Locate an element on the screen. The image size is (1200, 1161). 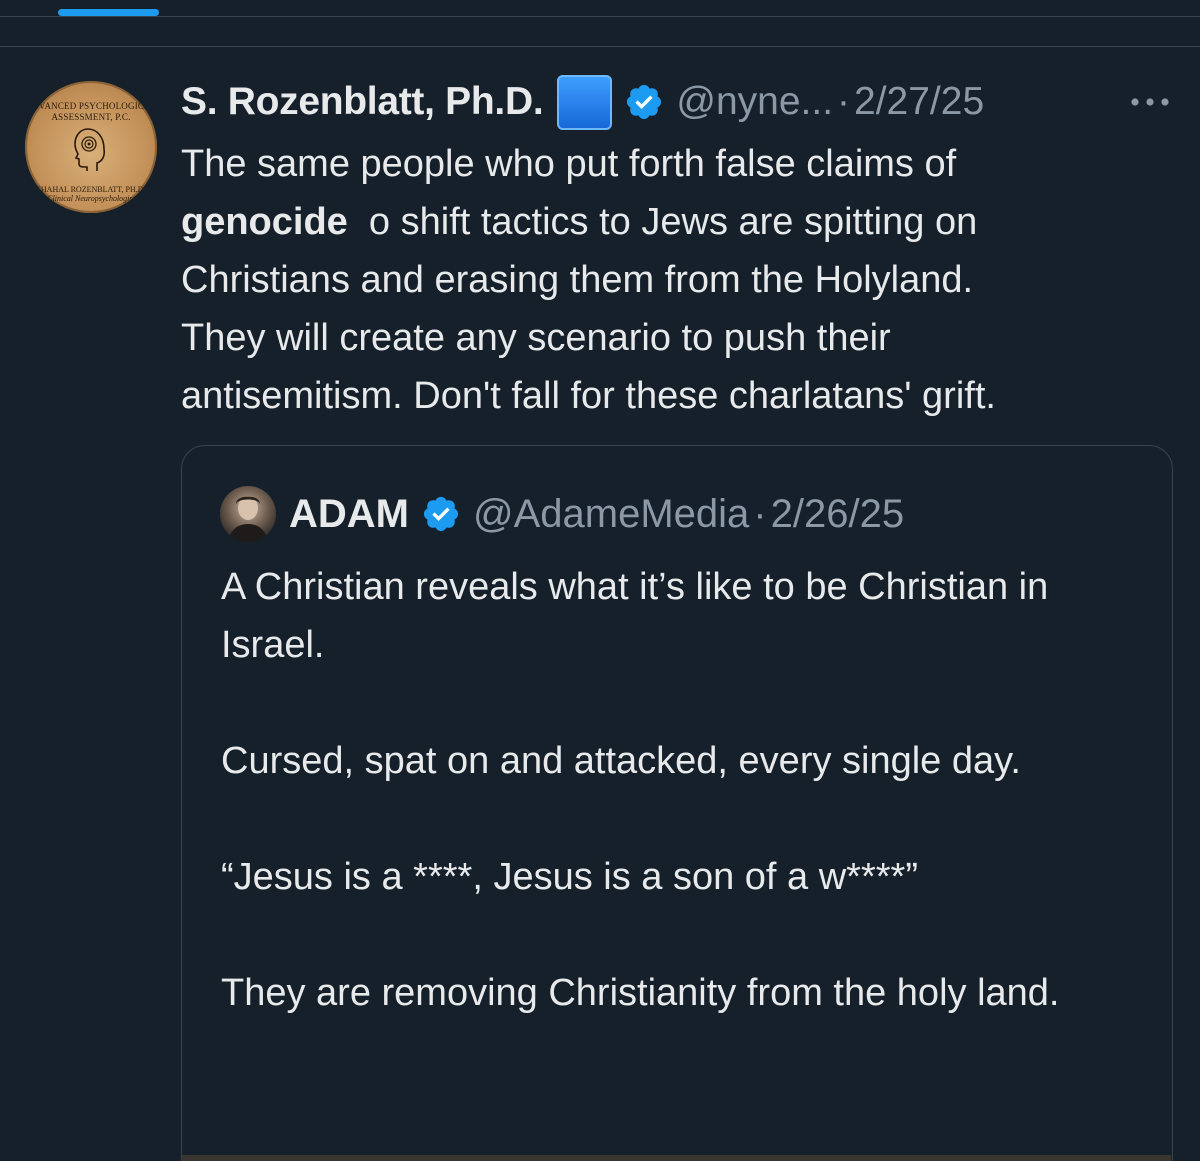
quoted-author-display-name: ADAM is located at coordinates (349, 514).